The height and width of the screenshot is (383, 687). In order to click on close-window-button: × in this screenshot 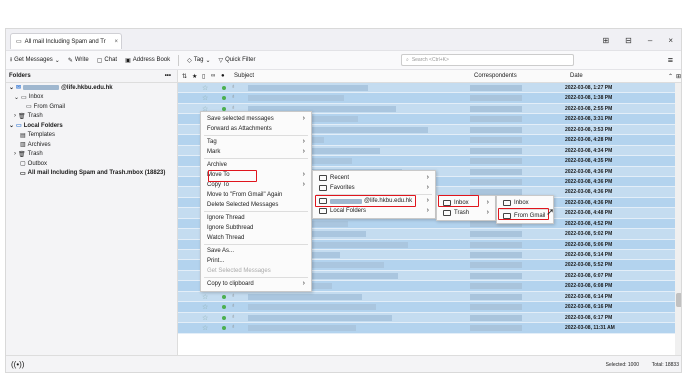, I will do `click(670, 40)`.